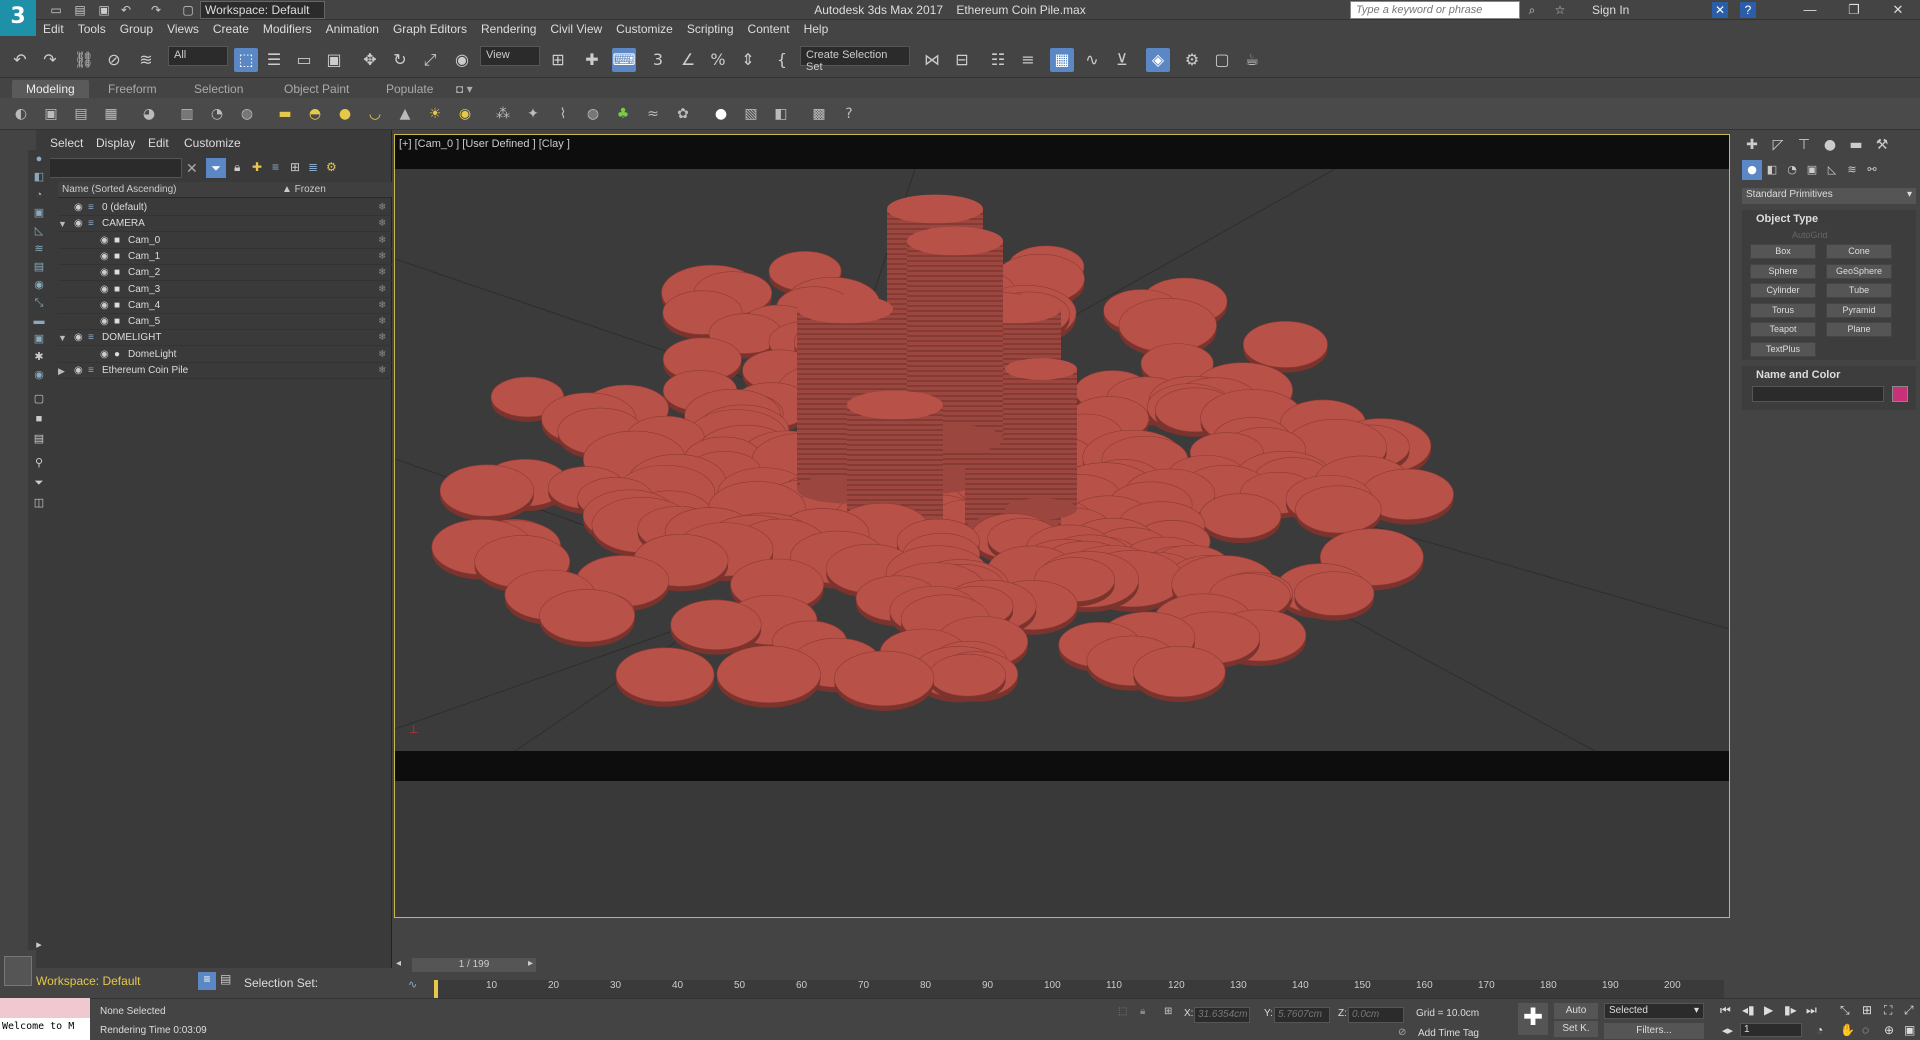 The image size is (1920, 1040). What do you see at coordinates (304, 189) in the screenshot?
I see `column-frozen: ▲ Frozen` at bounding box center [304, 189].